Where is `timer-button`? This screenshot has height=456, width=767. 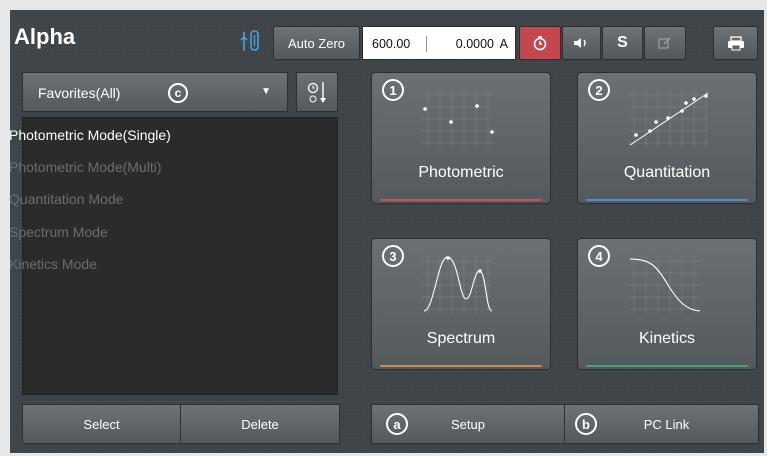
timer-button is located at coordinates (540, 43).